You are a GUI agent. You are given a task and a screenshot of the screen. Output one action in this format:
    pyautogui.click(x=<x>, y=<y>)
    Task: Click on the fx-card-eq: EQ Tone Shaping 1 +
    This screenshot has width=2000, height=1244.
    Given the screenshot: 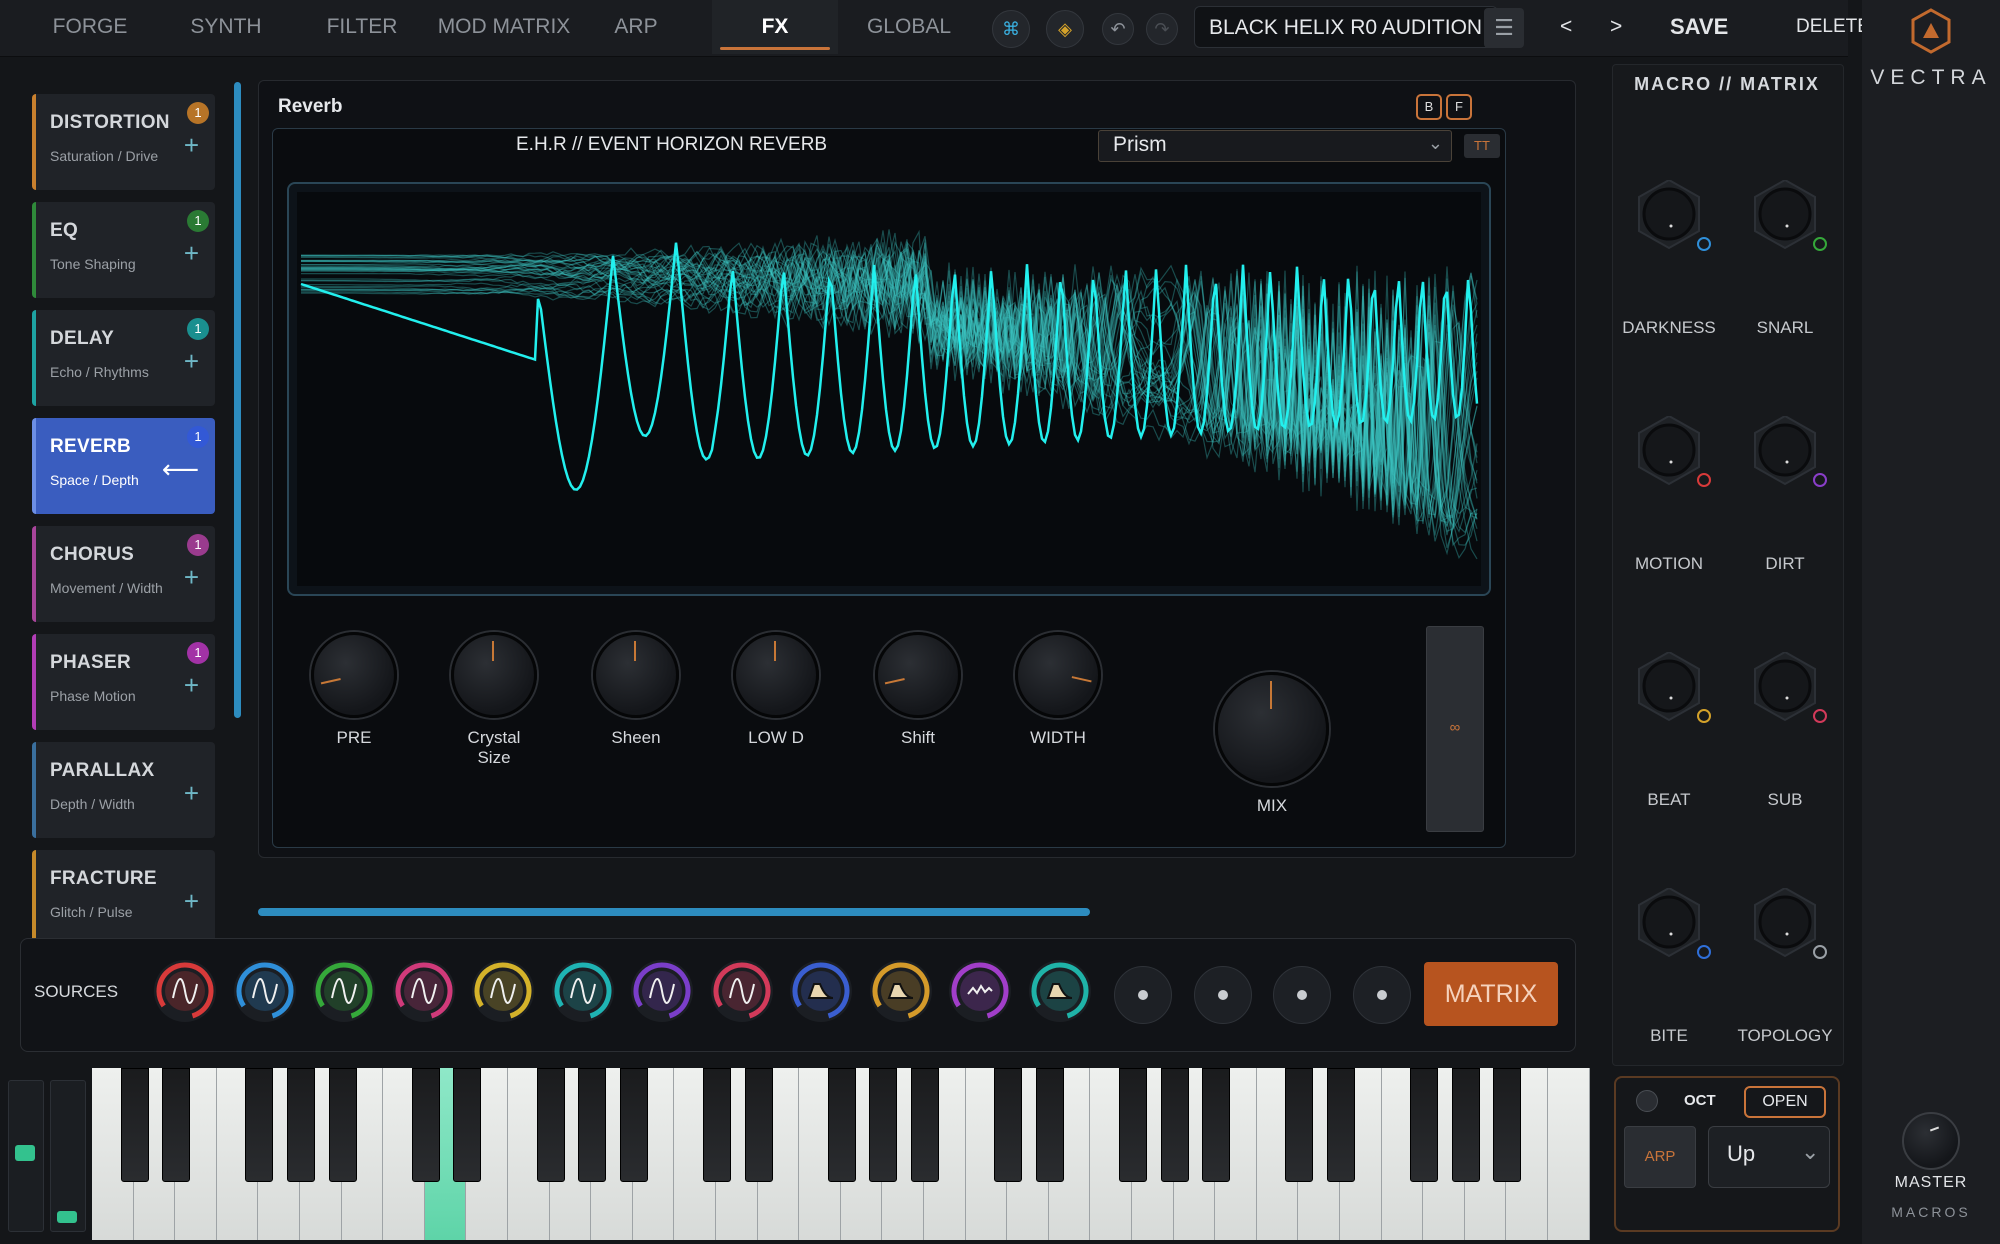 What is the action you would take?
    pyautogui.click(x=123, y=250)
    